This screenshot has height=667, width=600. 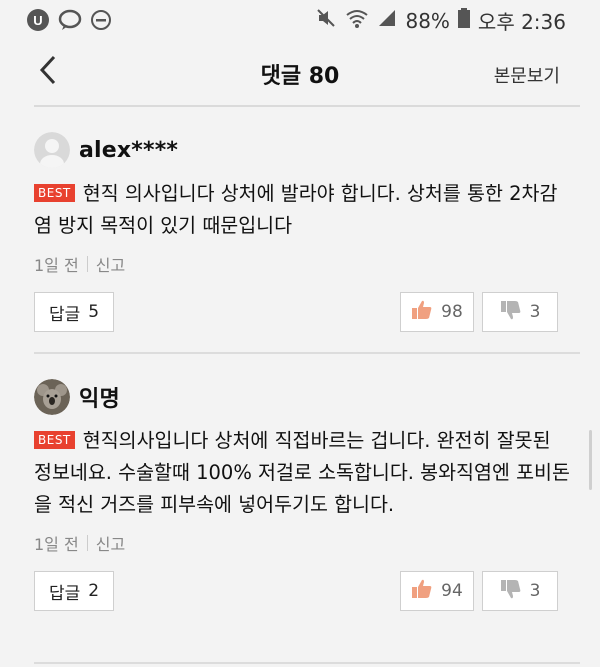 I want to click on like-button: 94, so click(x=437, y=591).